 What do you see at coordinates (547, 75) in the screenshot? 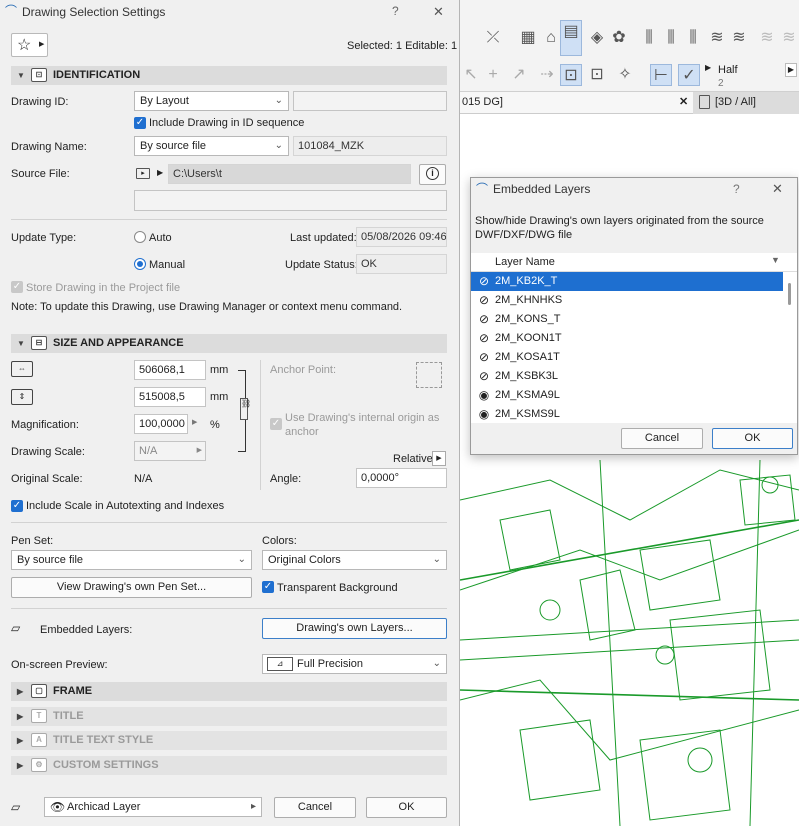
I see `stretch-icon: ⇢` at bounding box center [547, 75].